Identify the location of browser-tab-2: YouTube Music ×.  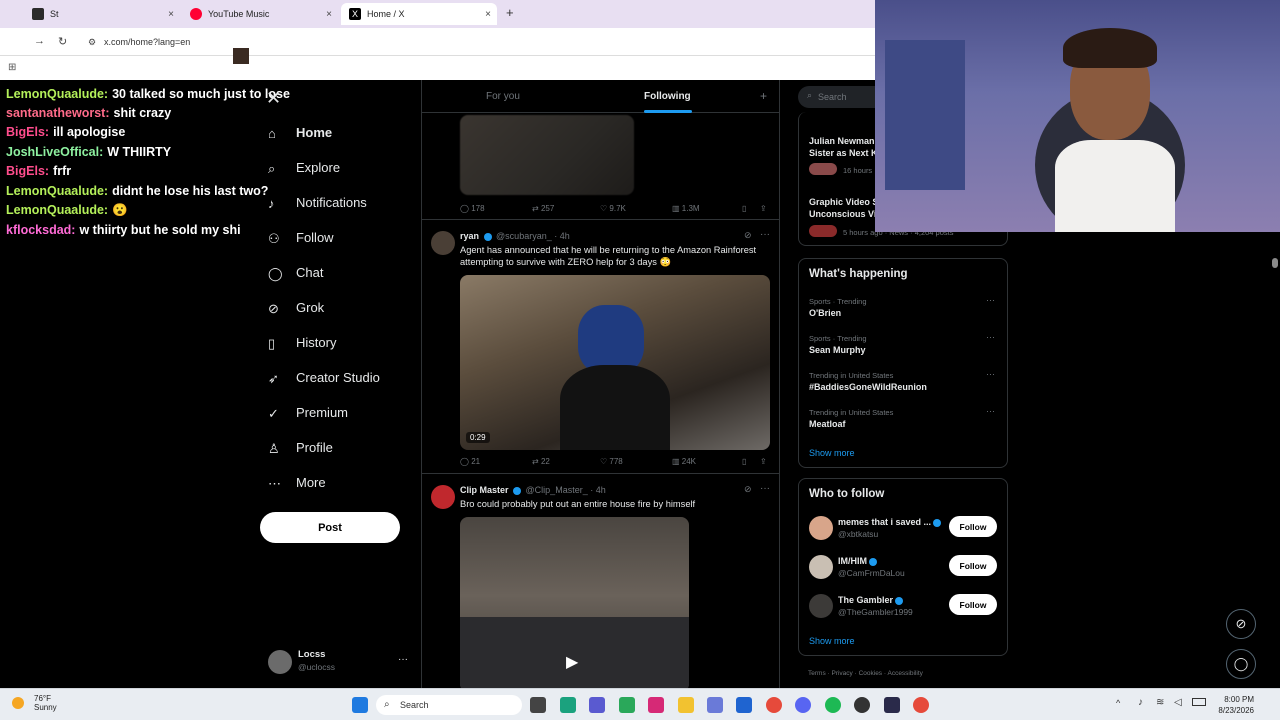
(260, 14).